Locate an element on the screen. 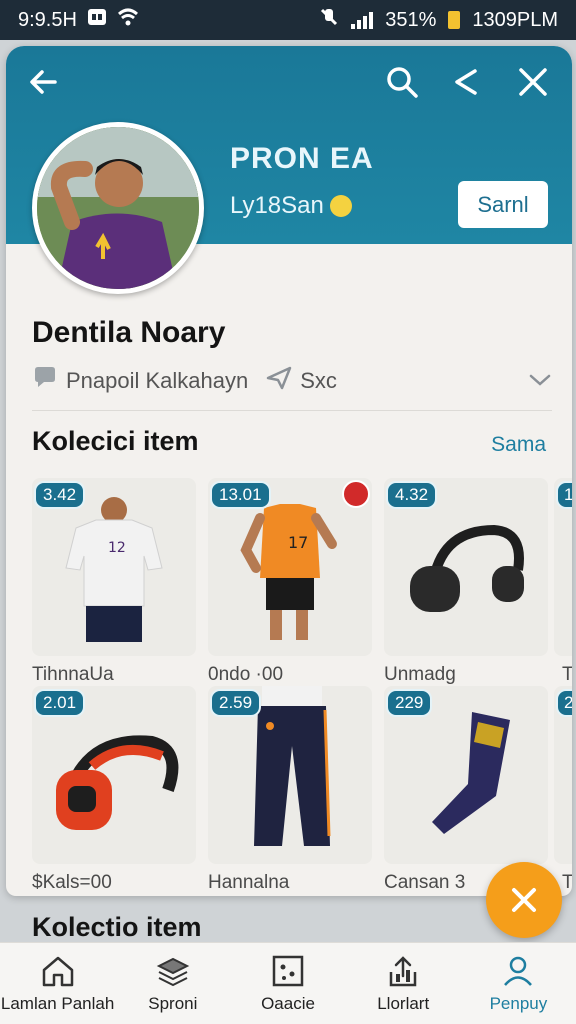 The width and height of the screenshot is (576, 1024). price-badge: 4.32 is located at coordinates (412, 495).